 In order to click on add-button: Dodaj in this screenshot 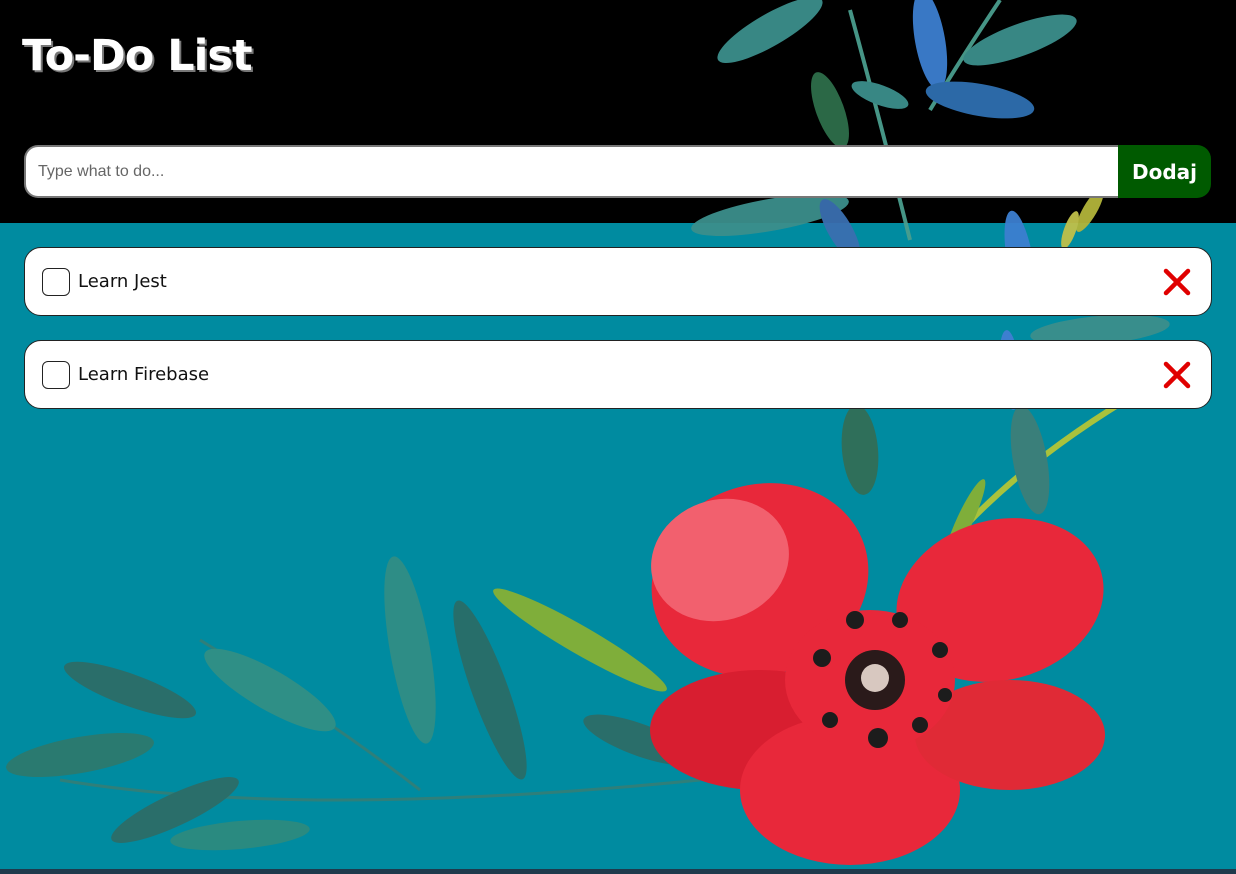, I will do `click(1164, 171)`.